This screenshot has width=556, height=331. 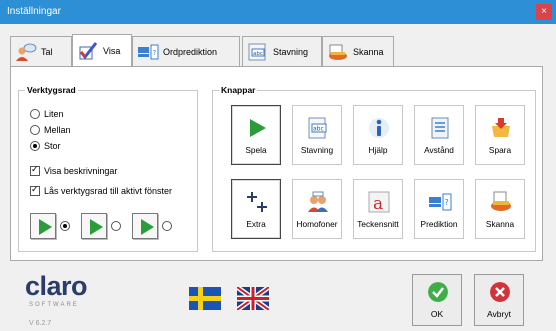 What do you see at coordinates (205, 298) in the screenshot?
I see `swedish-flag-icon` at bounding box center [205, 298].